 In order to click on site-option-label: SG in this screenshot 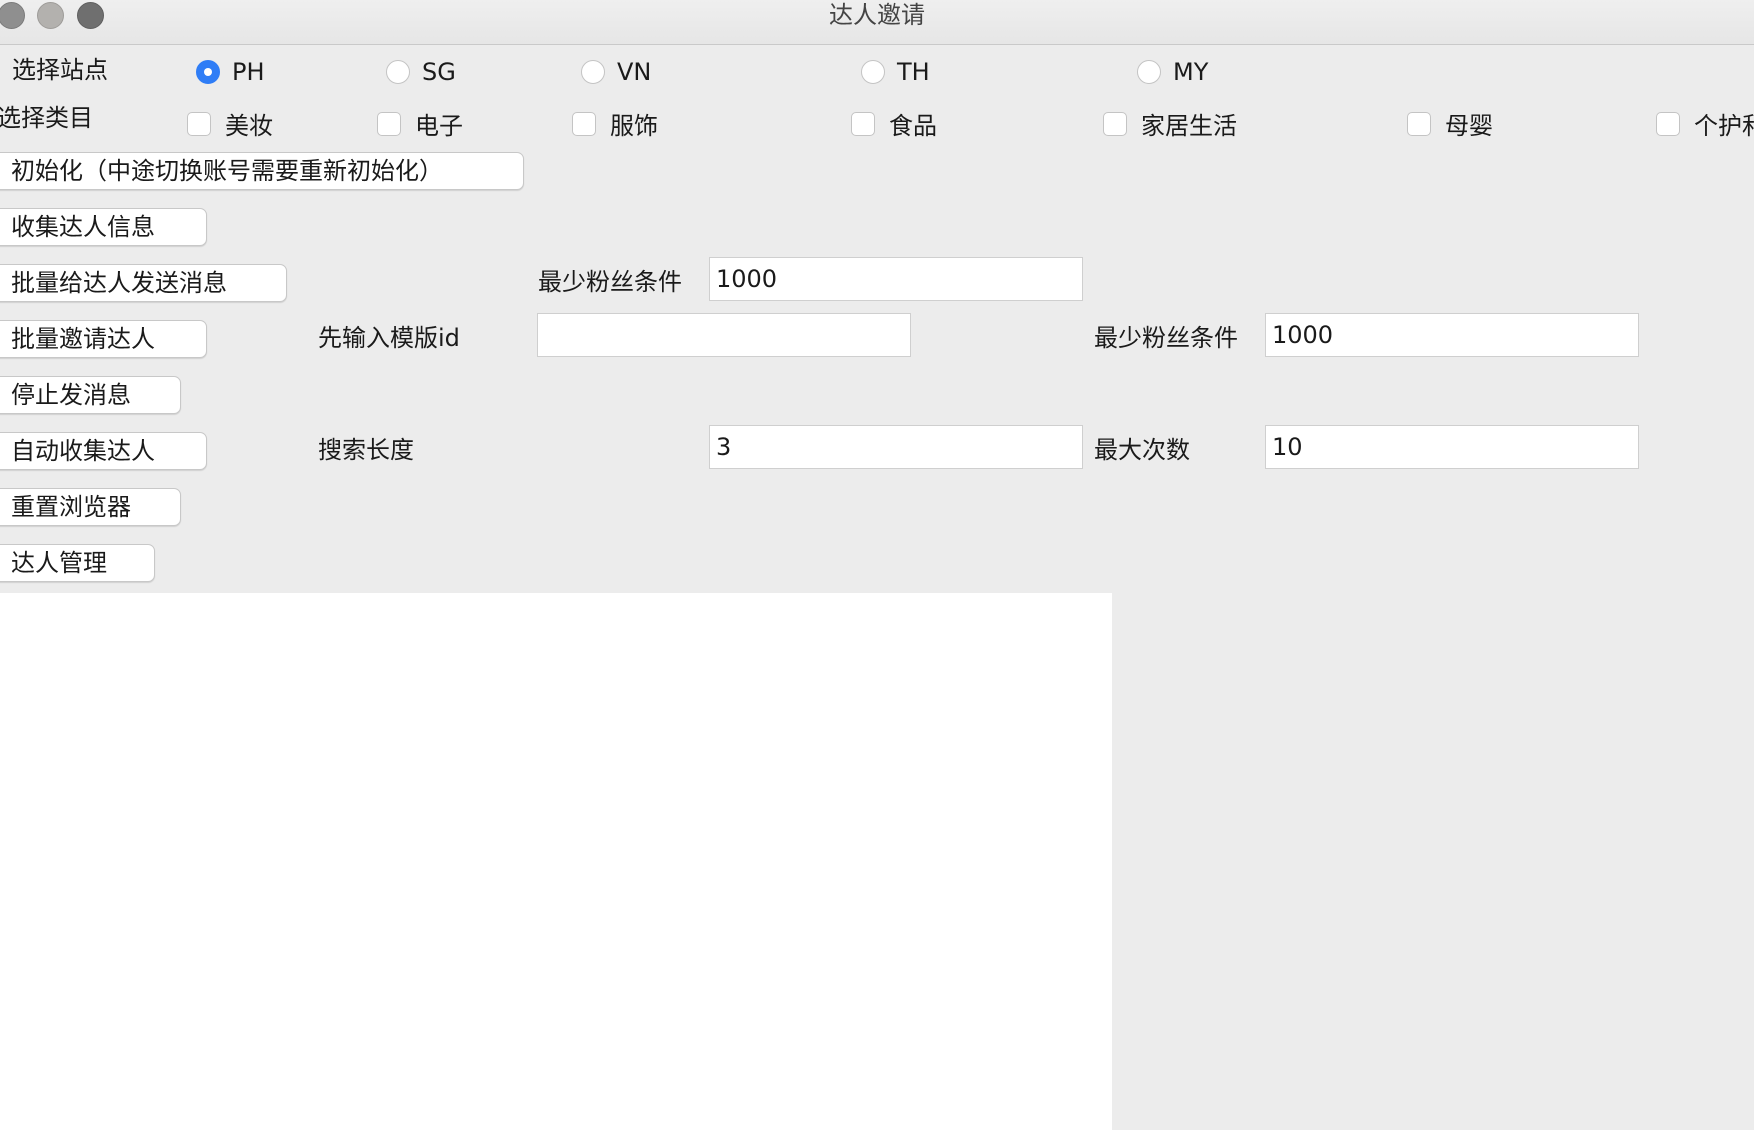, I will do `click(439, 72)`.